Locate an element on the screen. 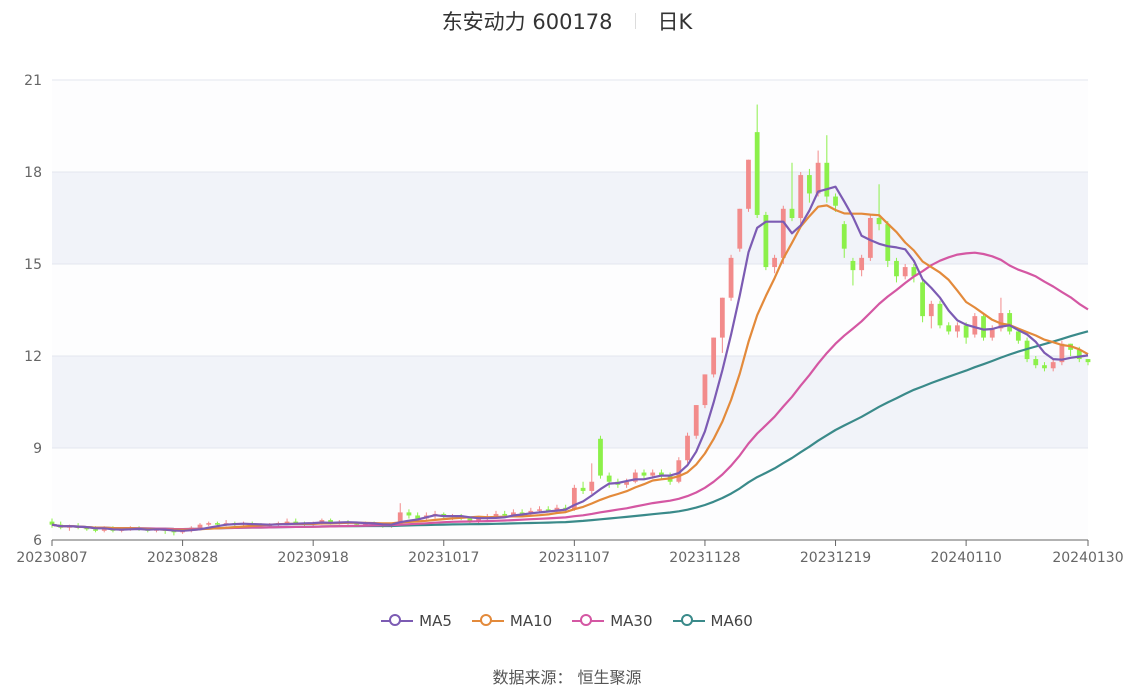 This screenshot has width=1134, height=689. y-tick-label: 15 is located at coordinates (33, 265).